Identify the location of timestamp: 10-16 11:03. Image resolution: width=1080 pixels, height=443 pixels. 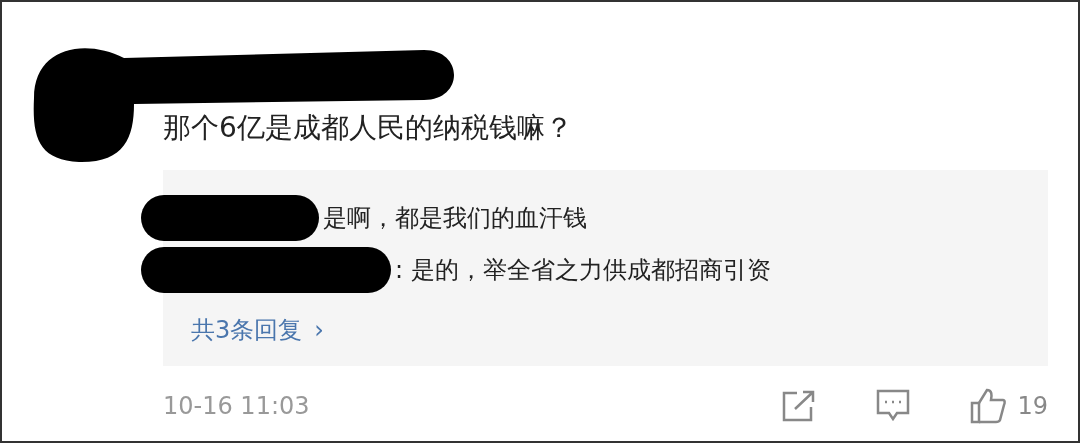
(237, 406).